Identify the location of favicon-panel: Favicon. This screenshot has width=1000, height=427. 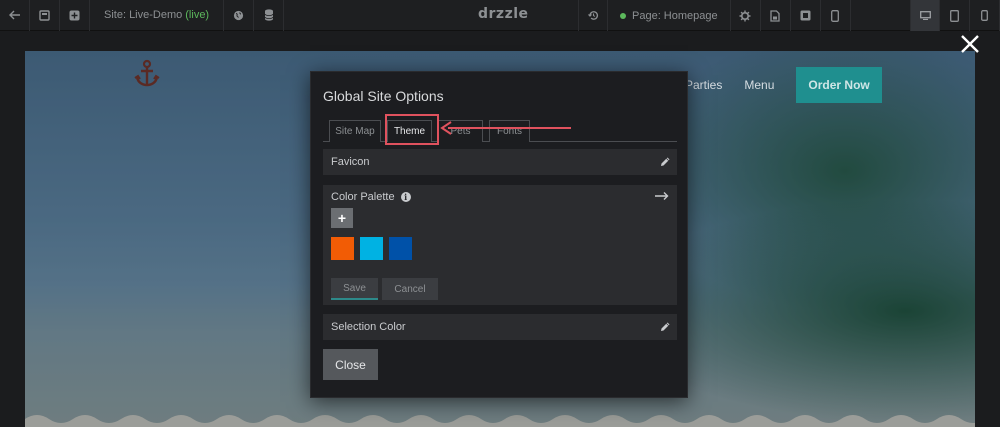
(500, 162).